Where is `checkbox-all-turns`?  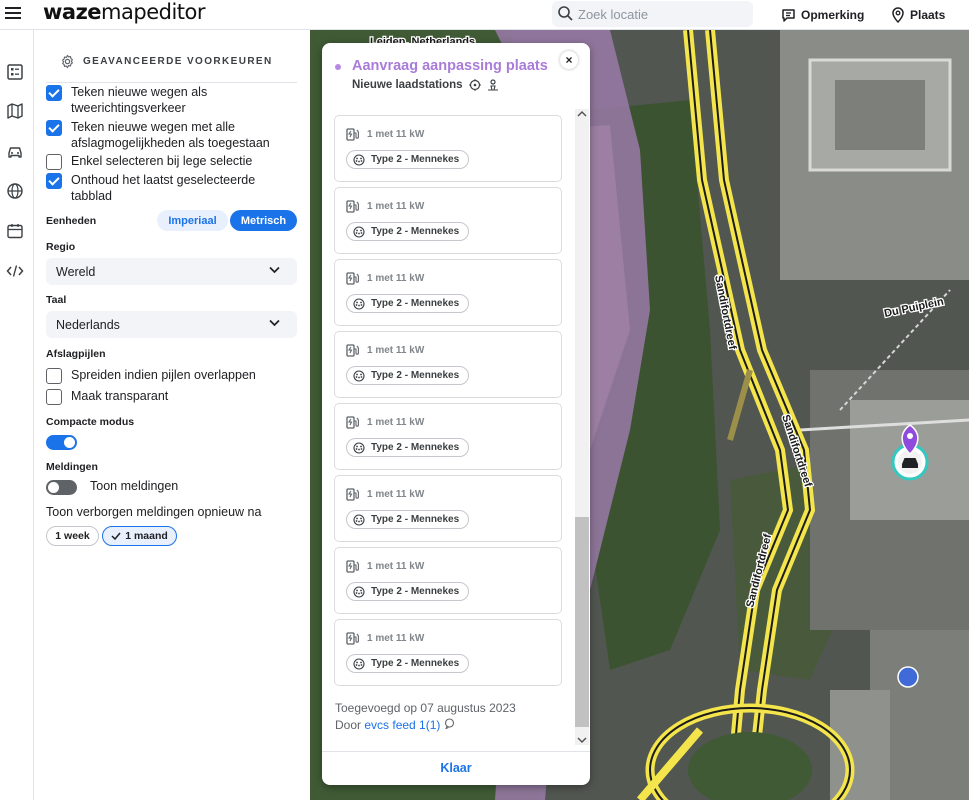 checkbox-all-turns is located at coordinates (54, 128).